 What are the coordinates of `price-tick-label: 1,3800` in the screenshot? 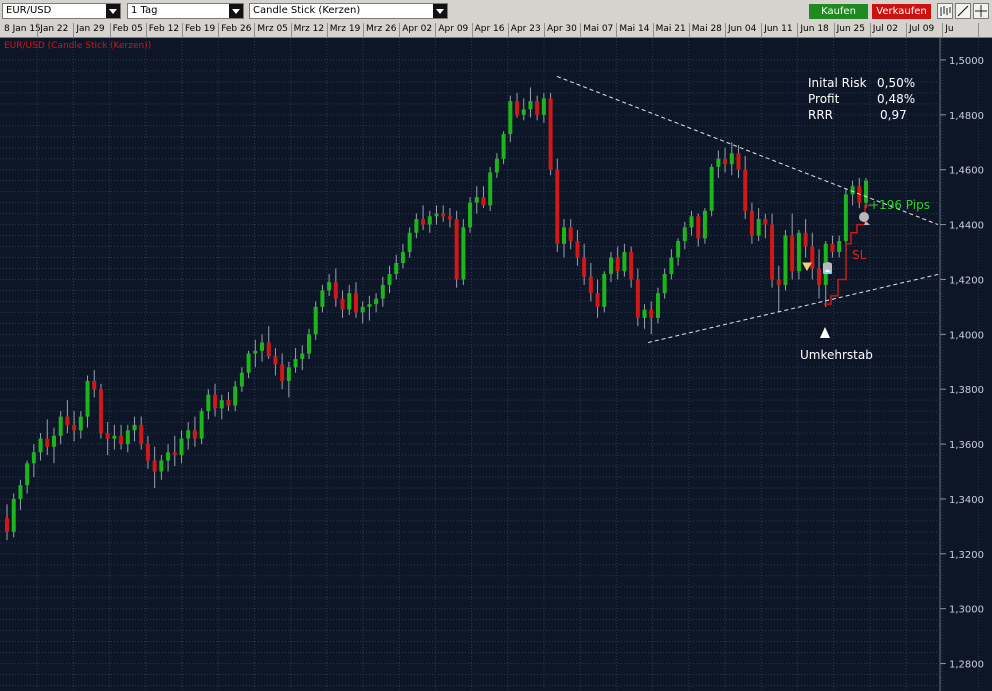 It's located at (966, 390).